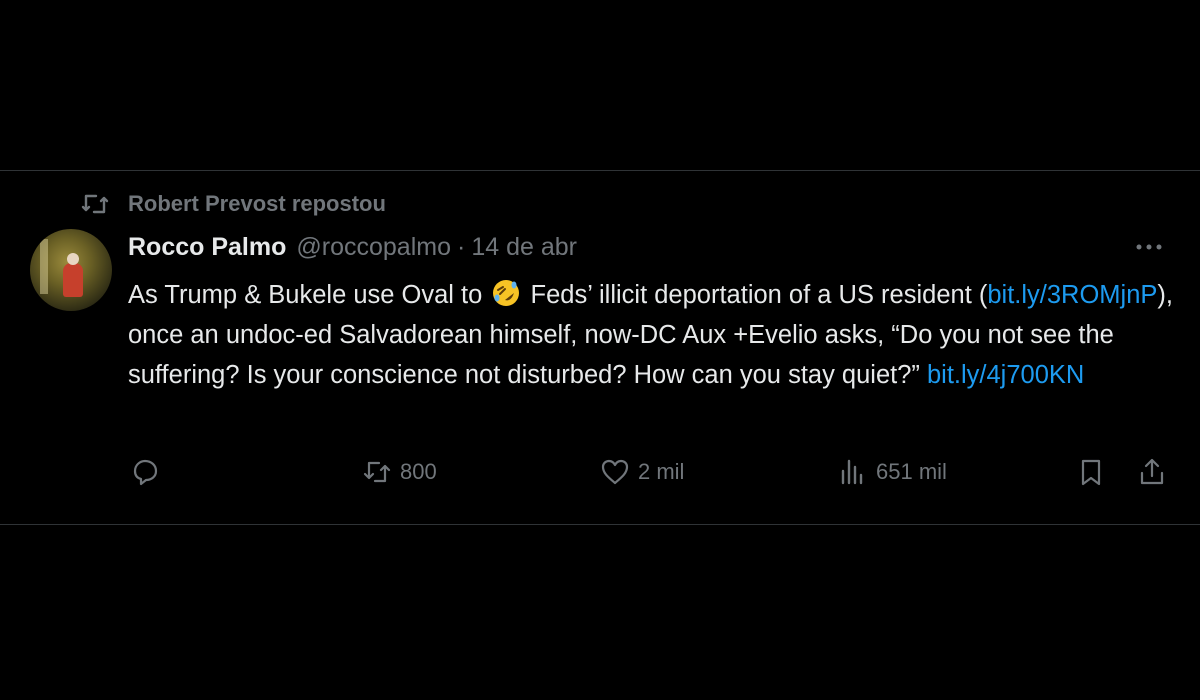  Describe the element at coordinates (506, 293) in the screenshot. I see `rolling-on-floor-laughing-emoji` at that location.